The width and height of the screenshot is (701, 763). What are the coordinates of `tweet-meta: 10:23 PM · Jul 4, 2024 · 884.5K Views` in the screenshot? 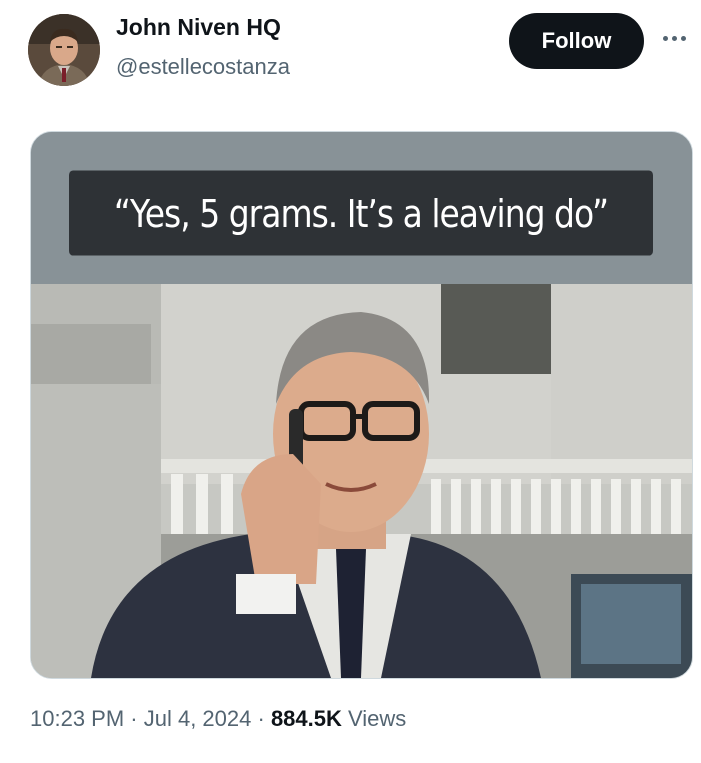 It's located at (218, 719).